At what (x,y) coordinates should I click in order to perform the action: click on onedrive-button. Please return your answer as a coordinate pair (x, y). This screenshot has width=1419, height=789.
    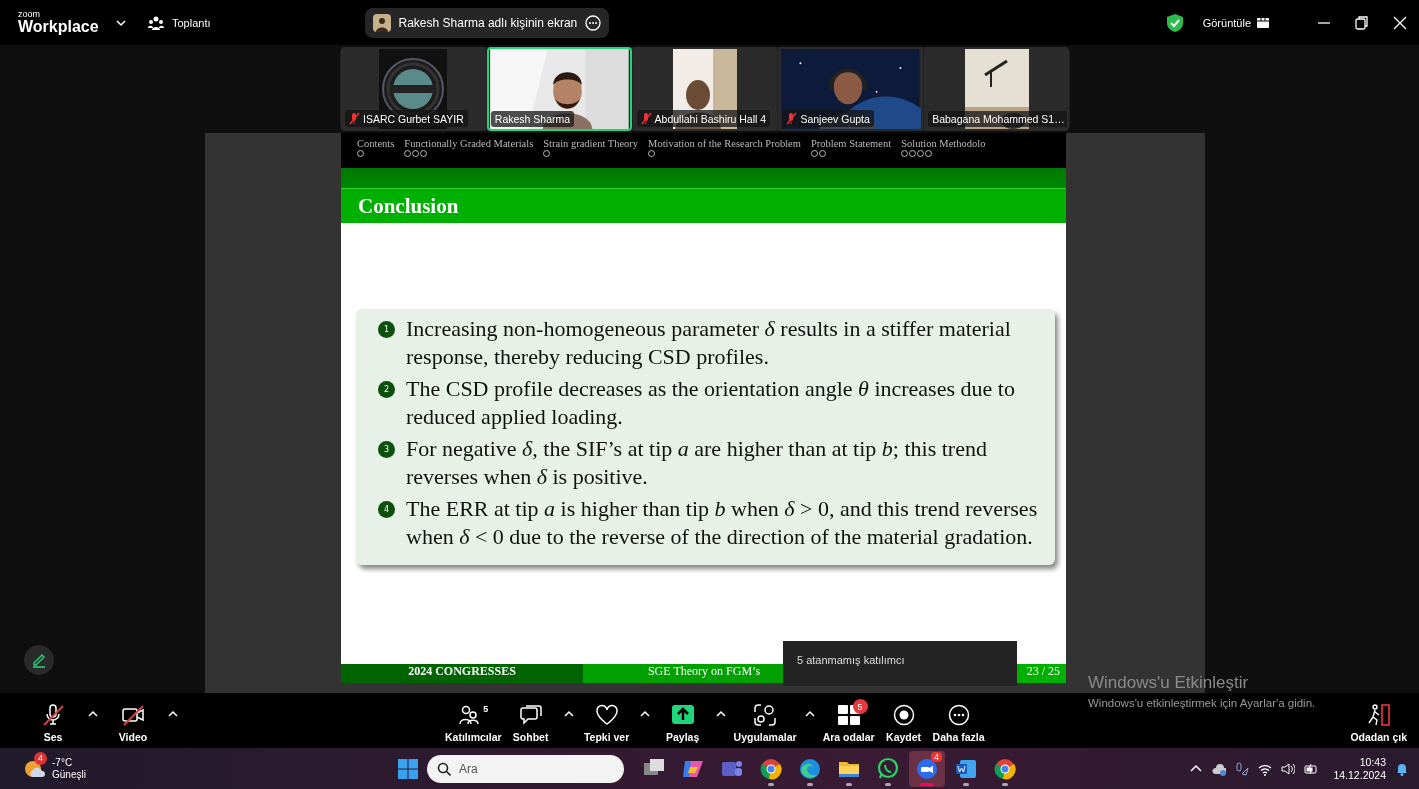
    Looking at the image, I should click on (1219, 768).